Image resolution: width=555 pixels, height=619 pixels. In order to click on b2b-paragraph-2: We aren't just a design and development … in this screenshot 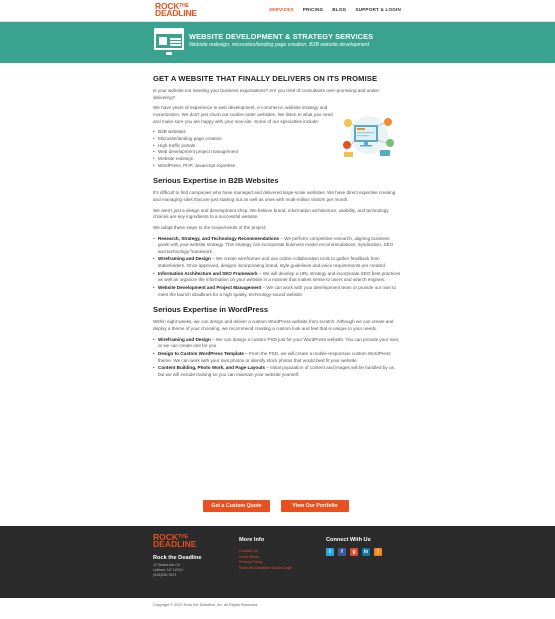, I will do `click(271, 213)`.